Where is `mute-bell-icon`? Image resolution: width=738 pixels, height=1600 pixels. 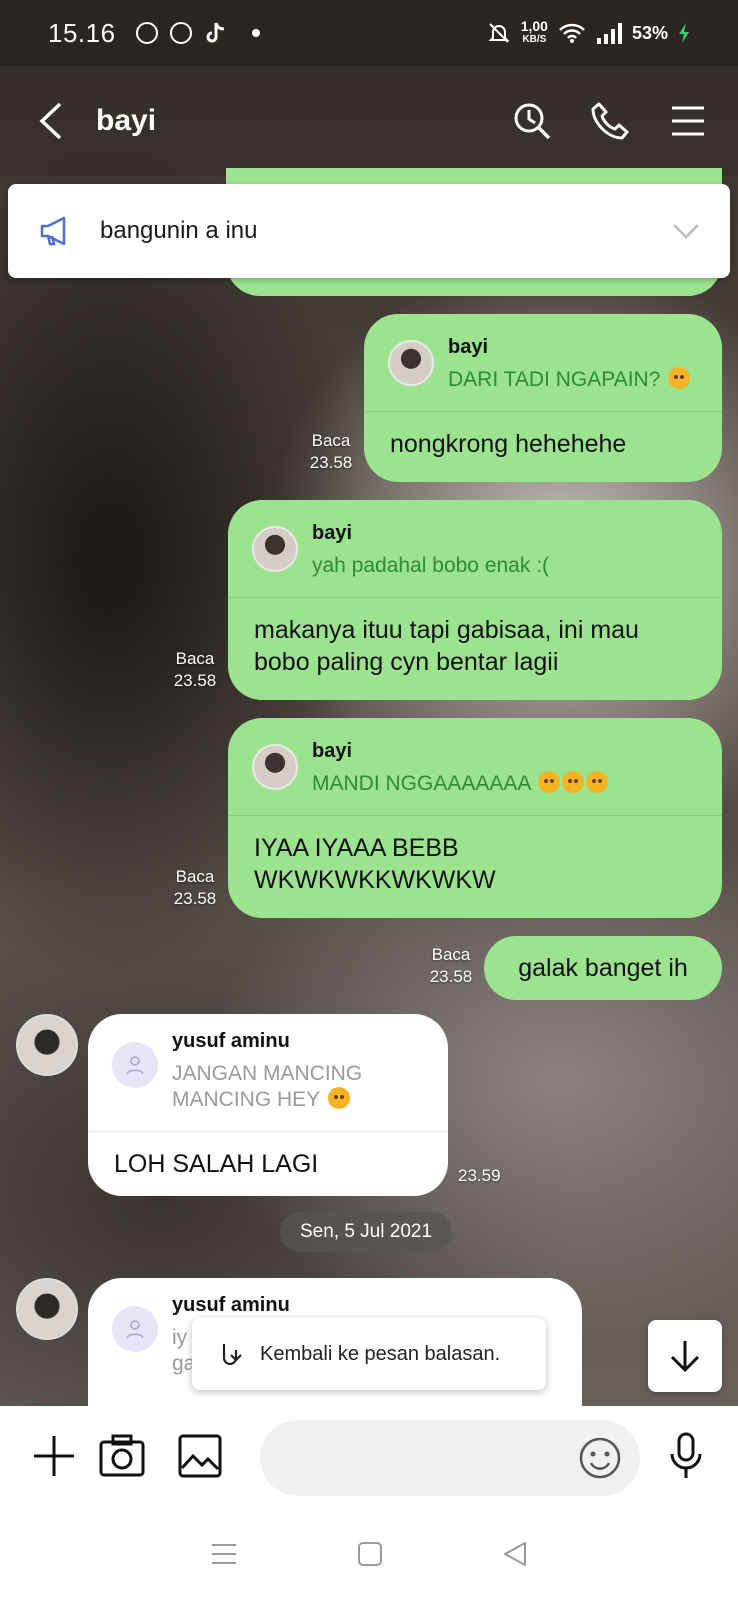
mute-bell-icon is located at coordinates (499, 33).